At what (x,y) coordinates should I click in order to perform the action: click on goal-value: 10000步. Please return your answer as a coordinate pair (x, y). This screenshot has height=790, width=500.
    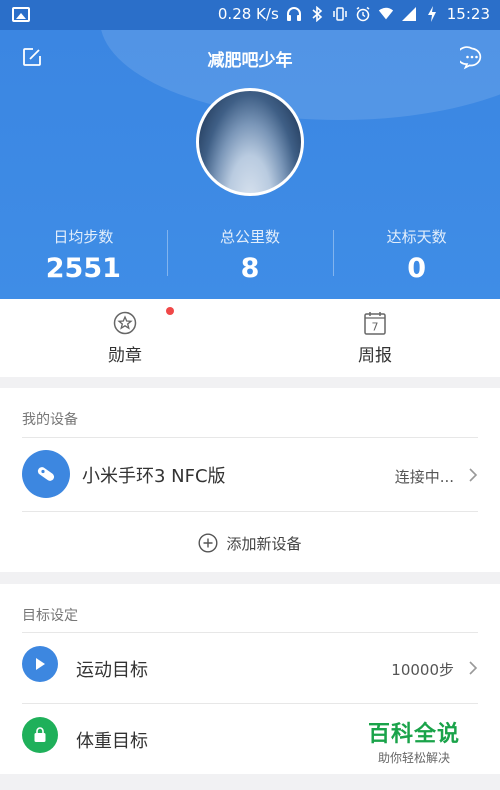
    Looking at the image, I should click on (422, 670).